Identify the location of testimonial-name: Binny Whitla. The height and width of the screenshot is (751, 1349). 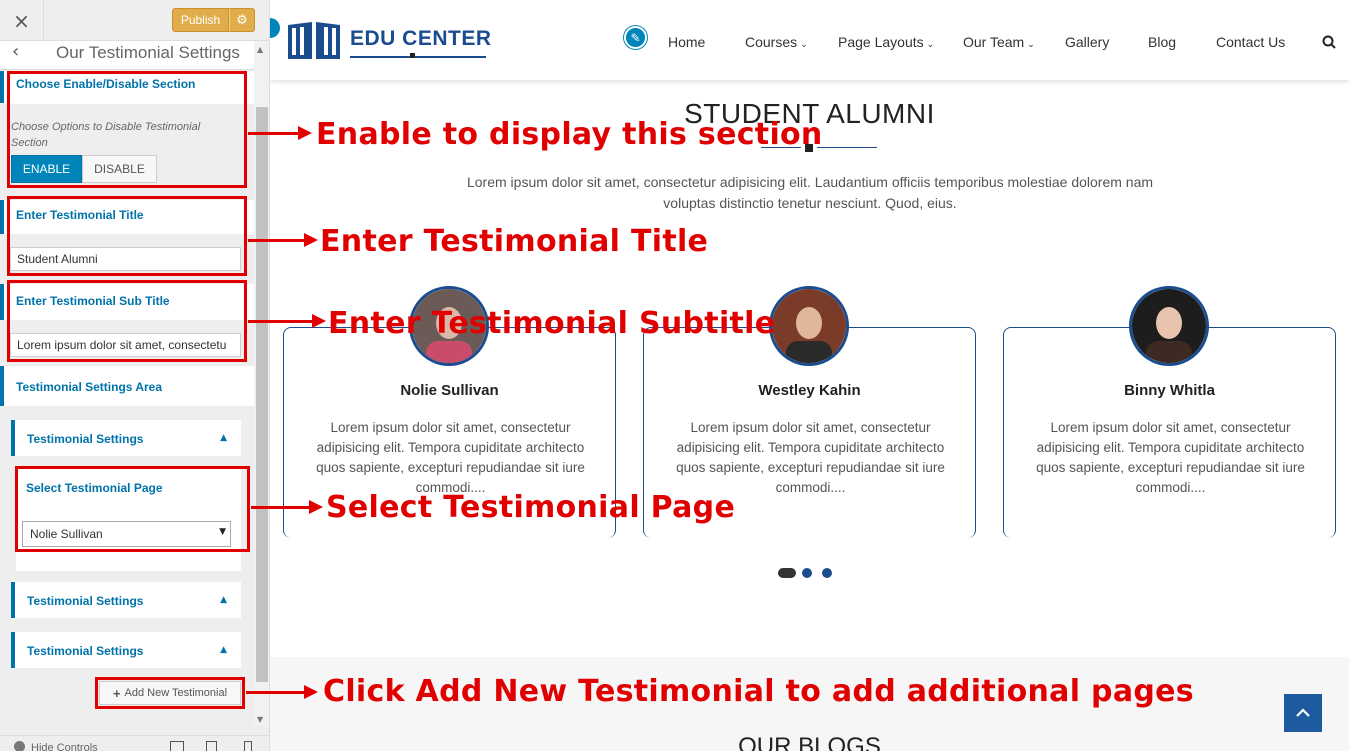
(1169, 390).